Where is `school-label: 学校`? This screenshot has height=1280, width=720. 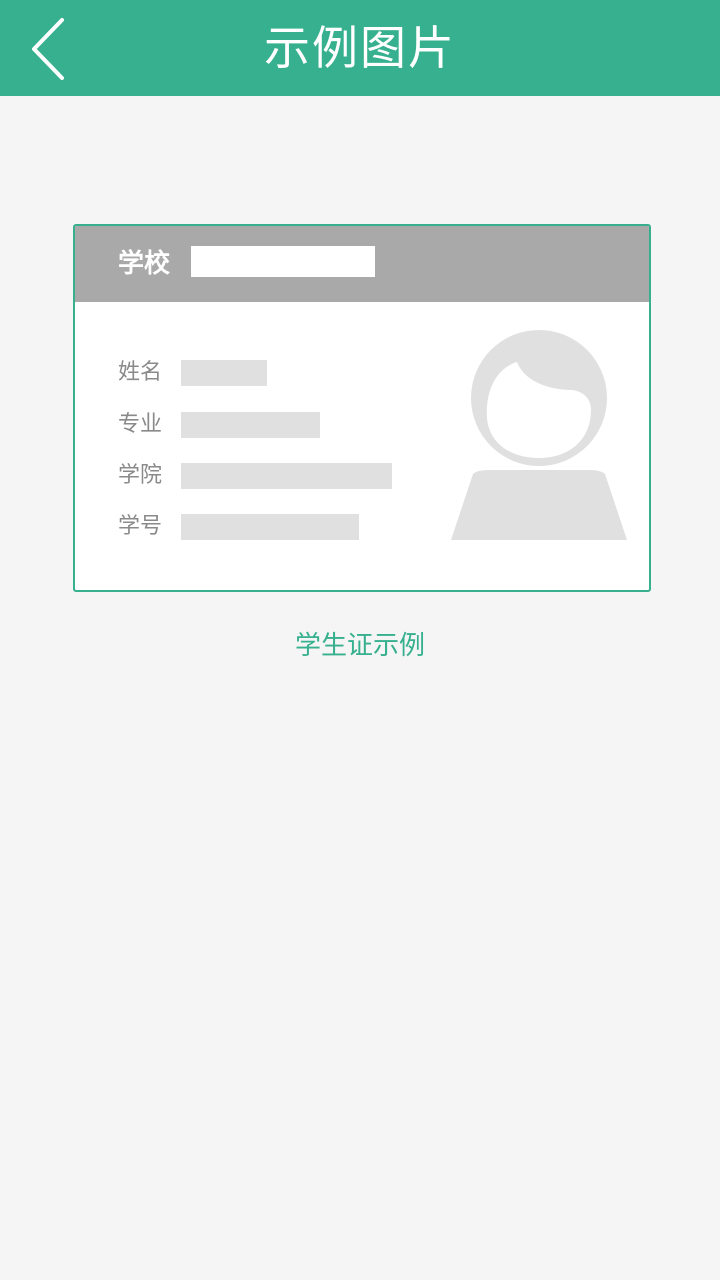
school-label: 学校 is located at coordinates (144, 264).